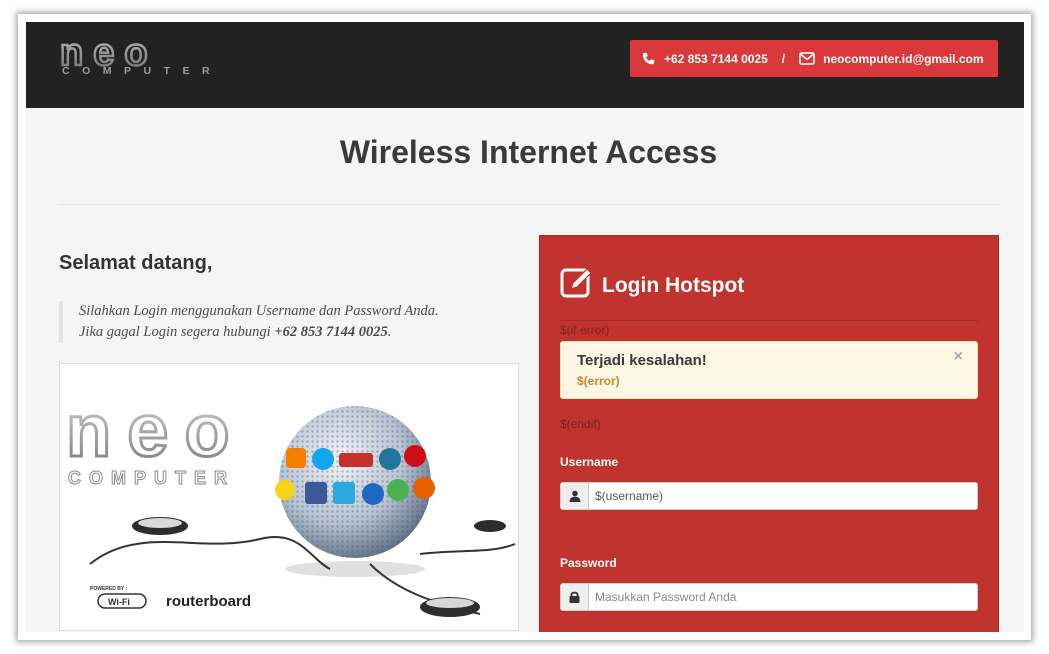  I want to click on password-label: Password, so click(588, 563).